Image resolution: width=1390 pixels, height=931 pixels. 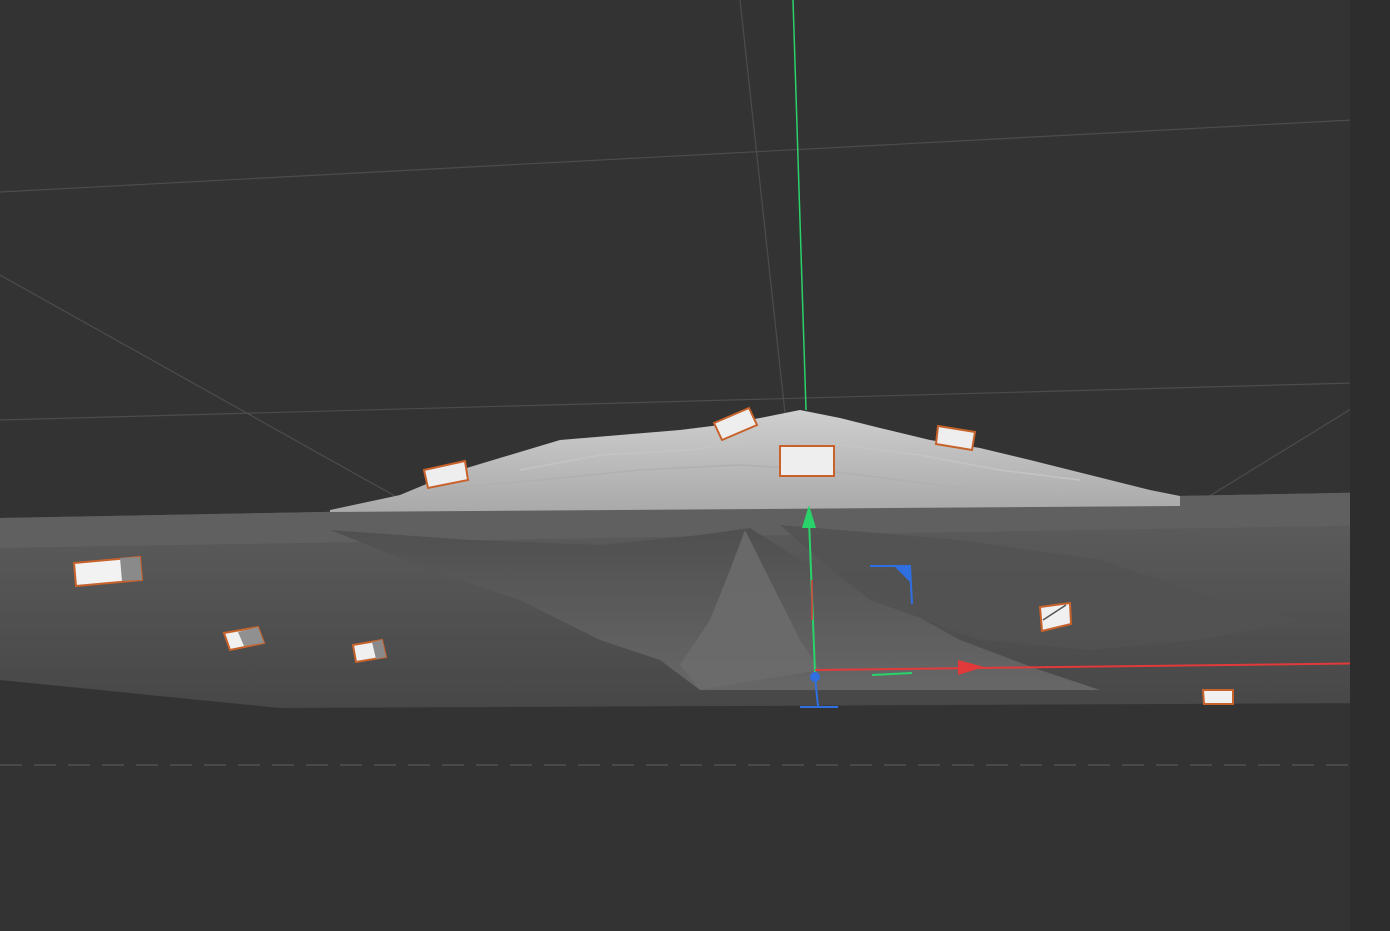 What do you see at coordinates (1370, 465) in the screenshot?
I see `side-panel-edge` at bounding box center [1370, 465].